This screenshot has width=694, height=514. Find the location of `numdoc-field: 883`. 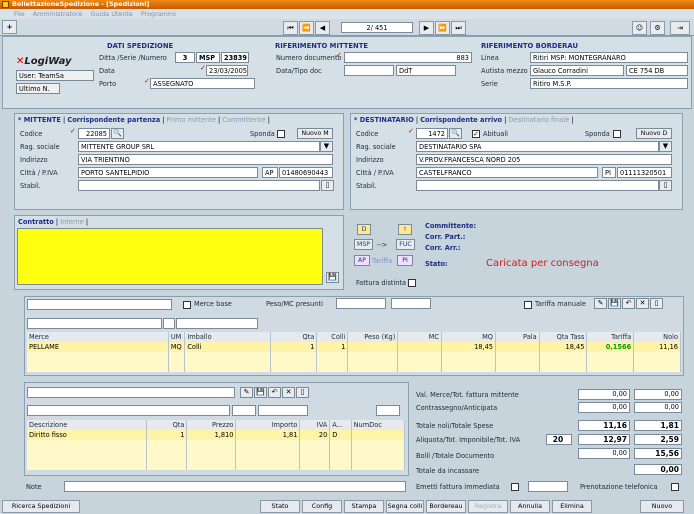

numdoc-field: 883 is located at coordinates (408, 57).